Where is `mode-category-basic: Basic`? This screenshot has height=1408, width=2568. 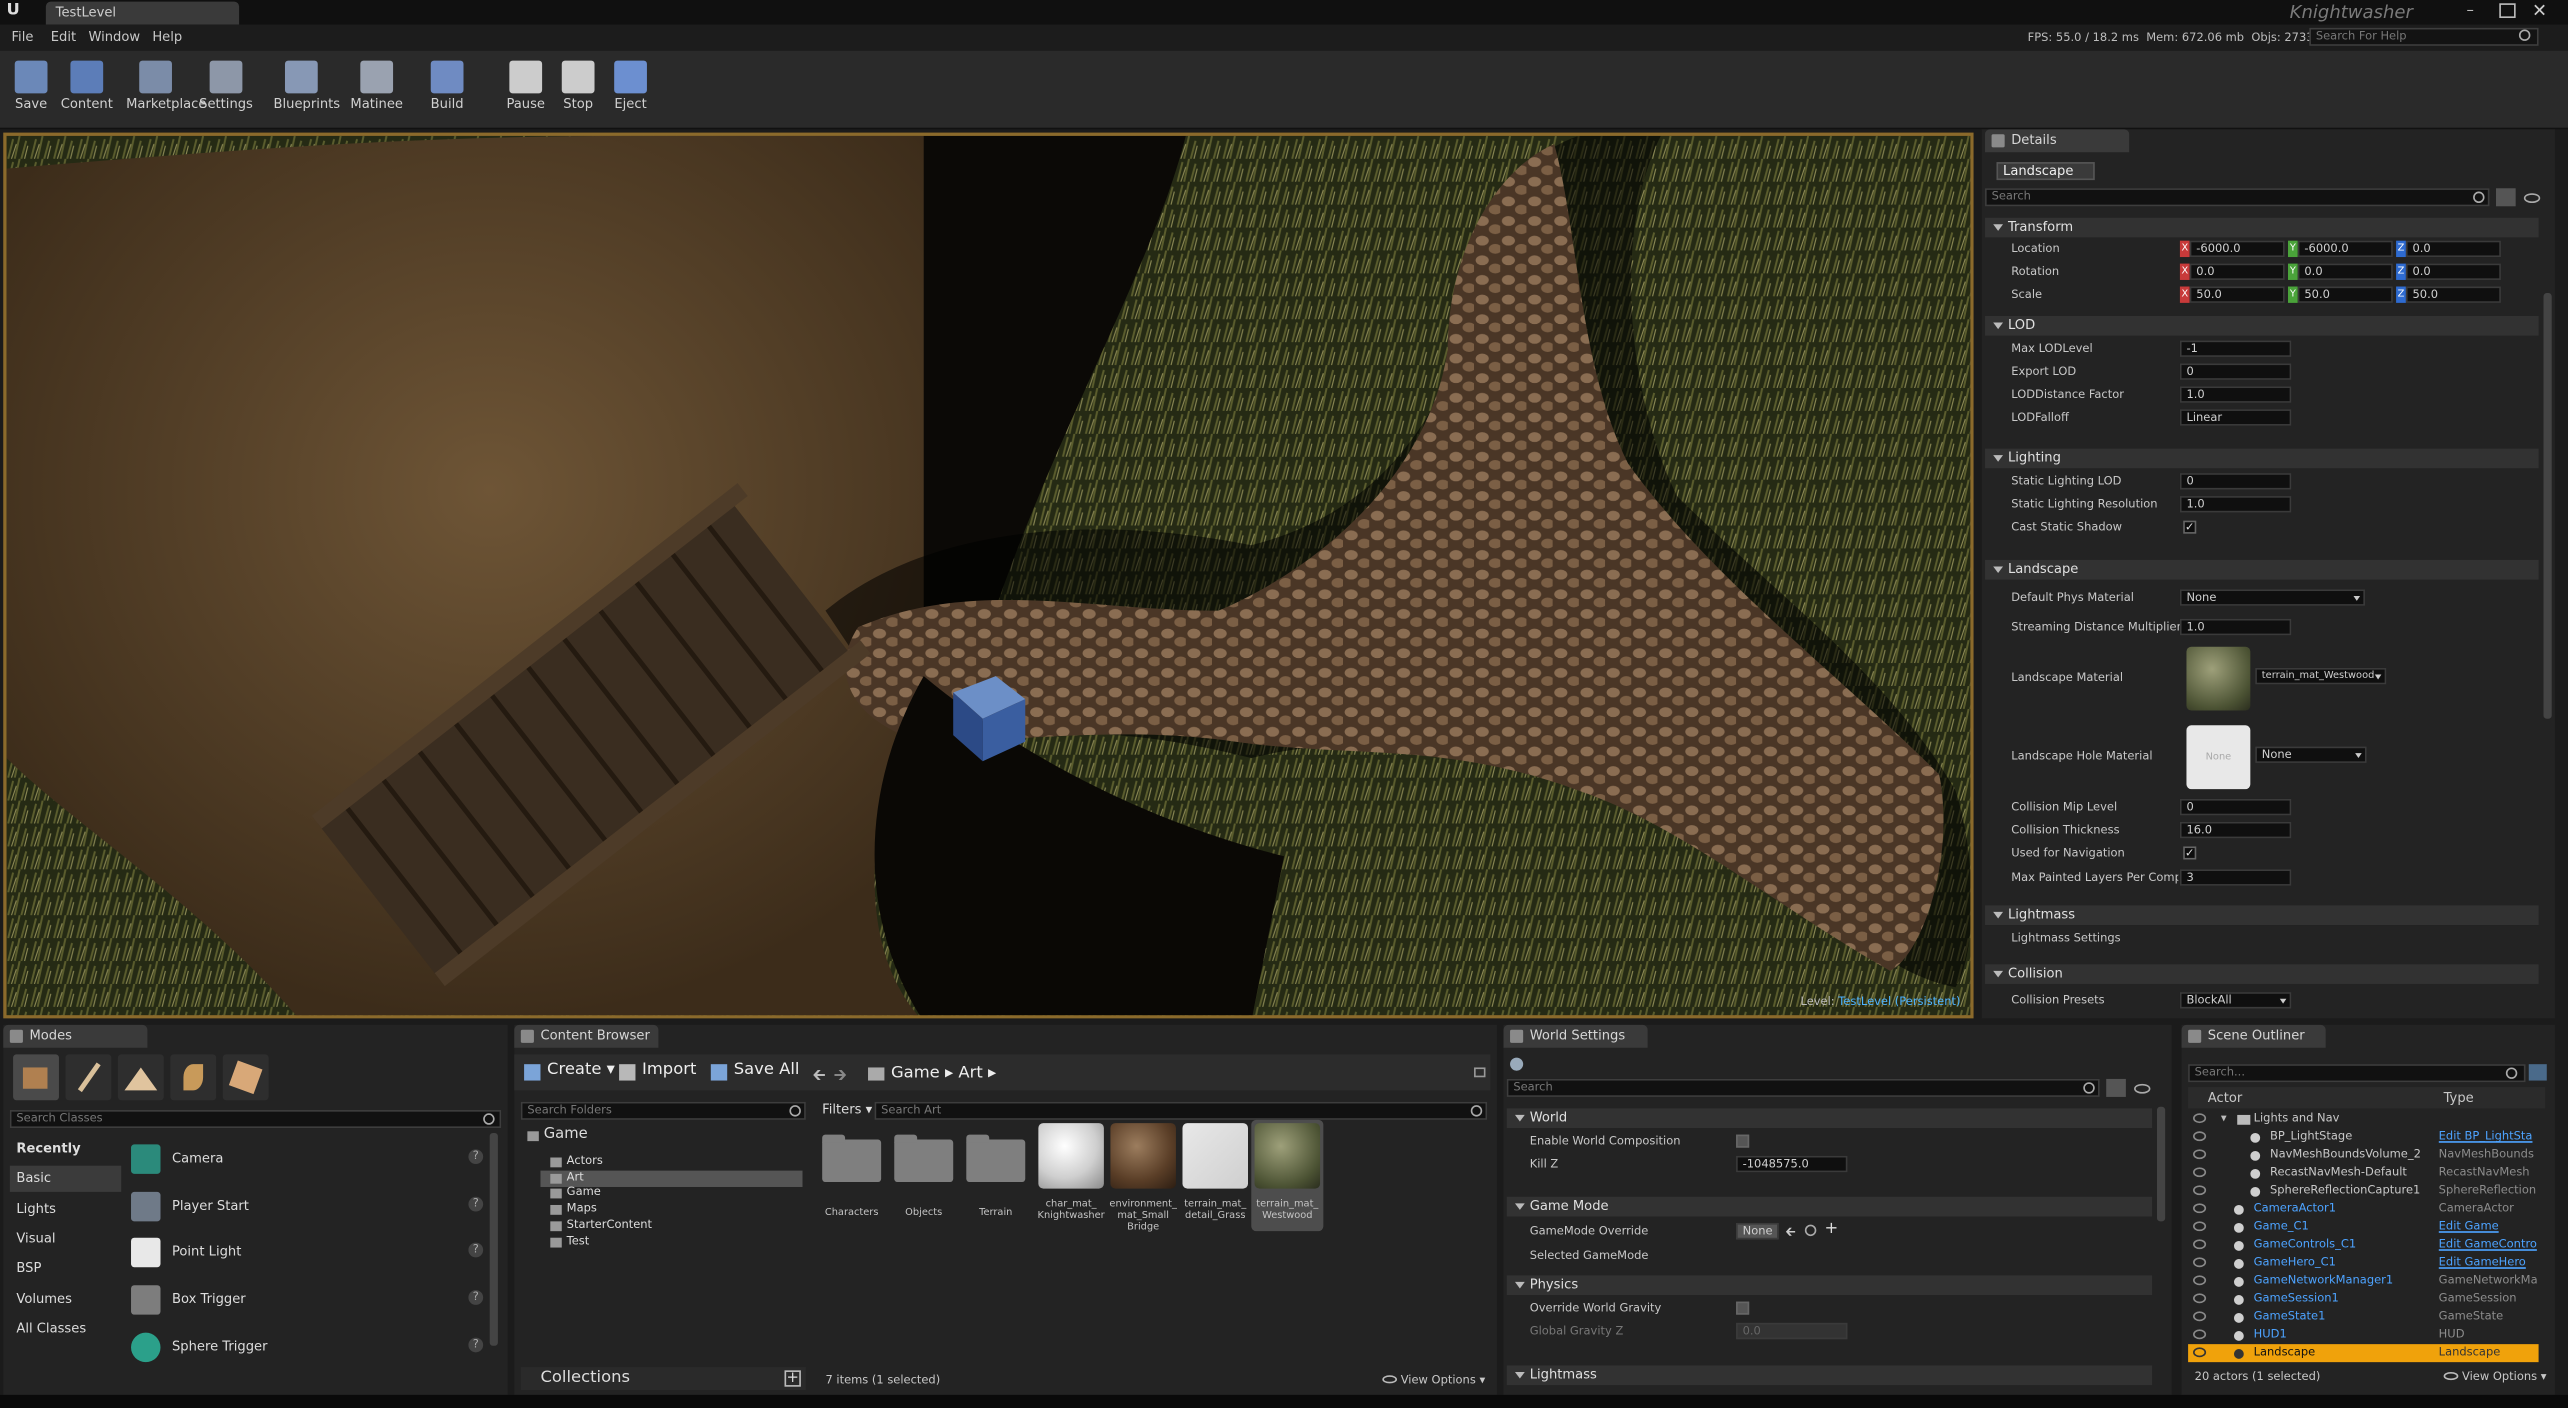
mode-category-basic: Basic is located at coordinates (65, 1179).